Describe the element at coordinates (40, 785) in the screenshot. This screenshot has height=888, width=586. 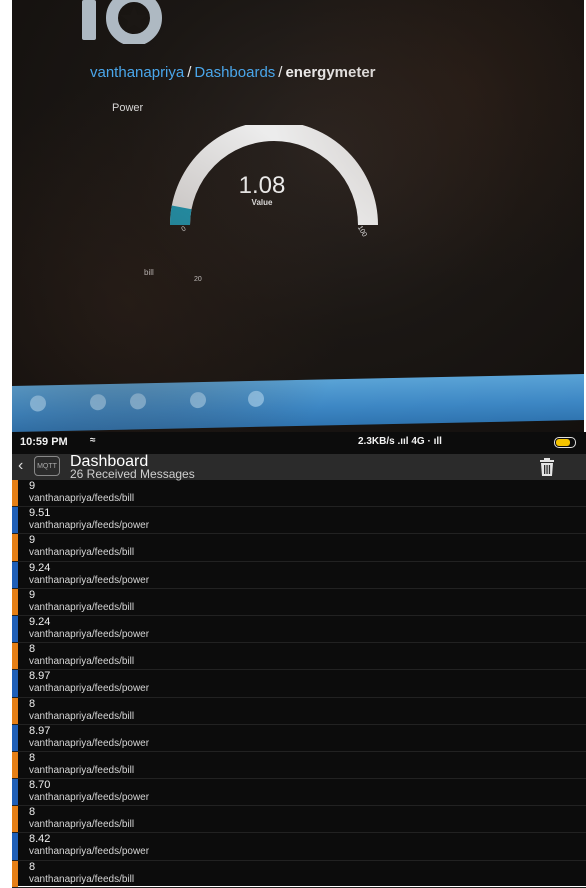
I see `message-value: 8.70` at that location.